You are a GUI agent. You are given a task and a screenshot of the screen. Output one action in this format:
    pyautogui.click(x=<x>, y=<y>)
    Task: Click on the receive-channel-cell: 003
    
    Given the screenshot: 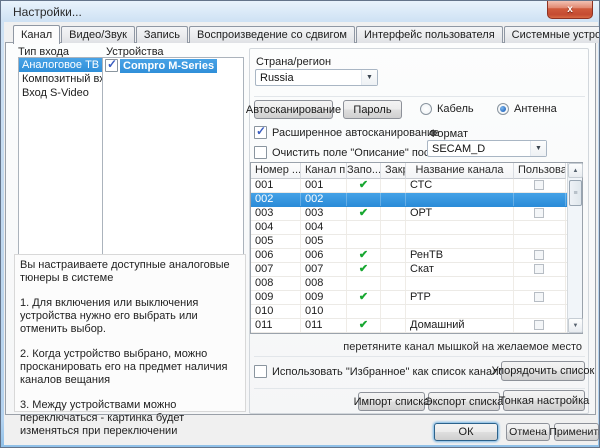 What is the action you would take?
    pyautogui.click(x=324, y=213)
    